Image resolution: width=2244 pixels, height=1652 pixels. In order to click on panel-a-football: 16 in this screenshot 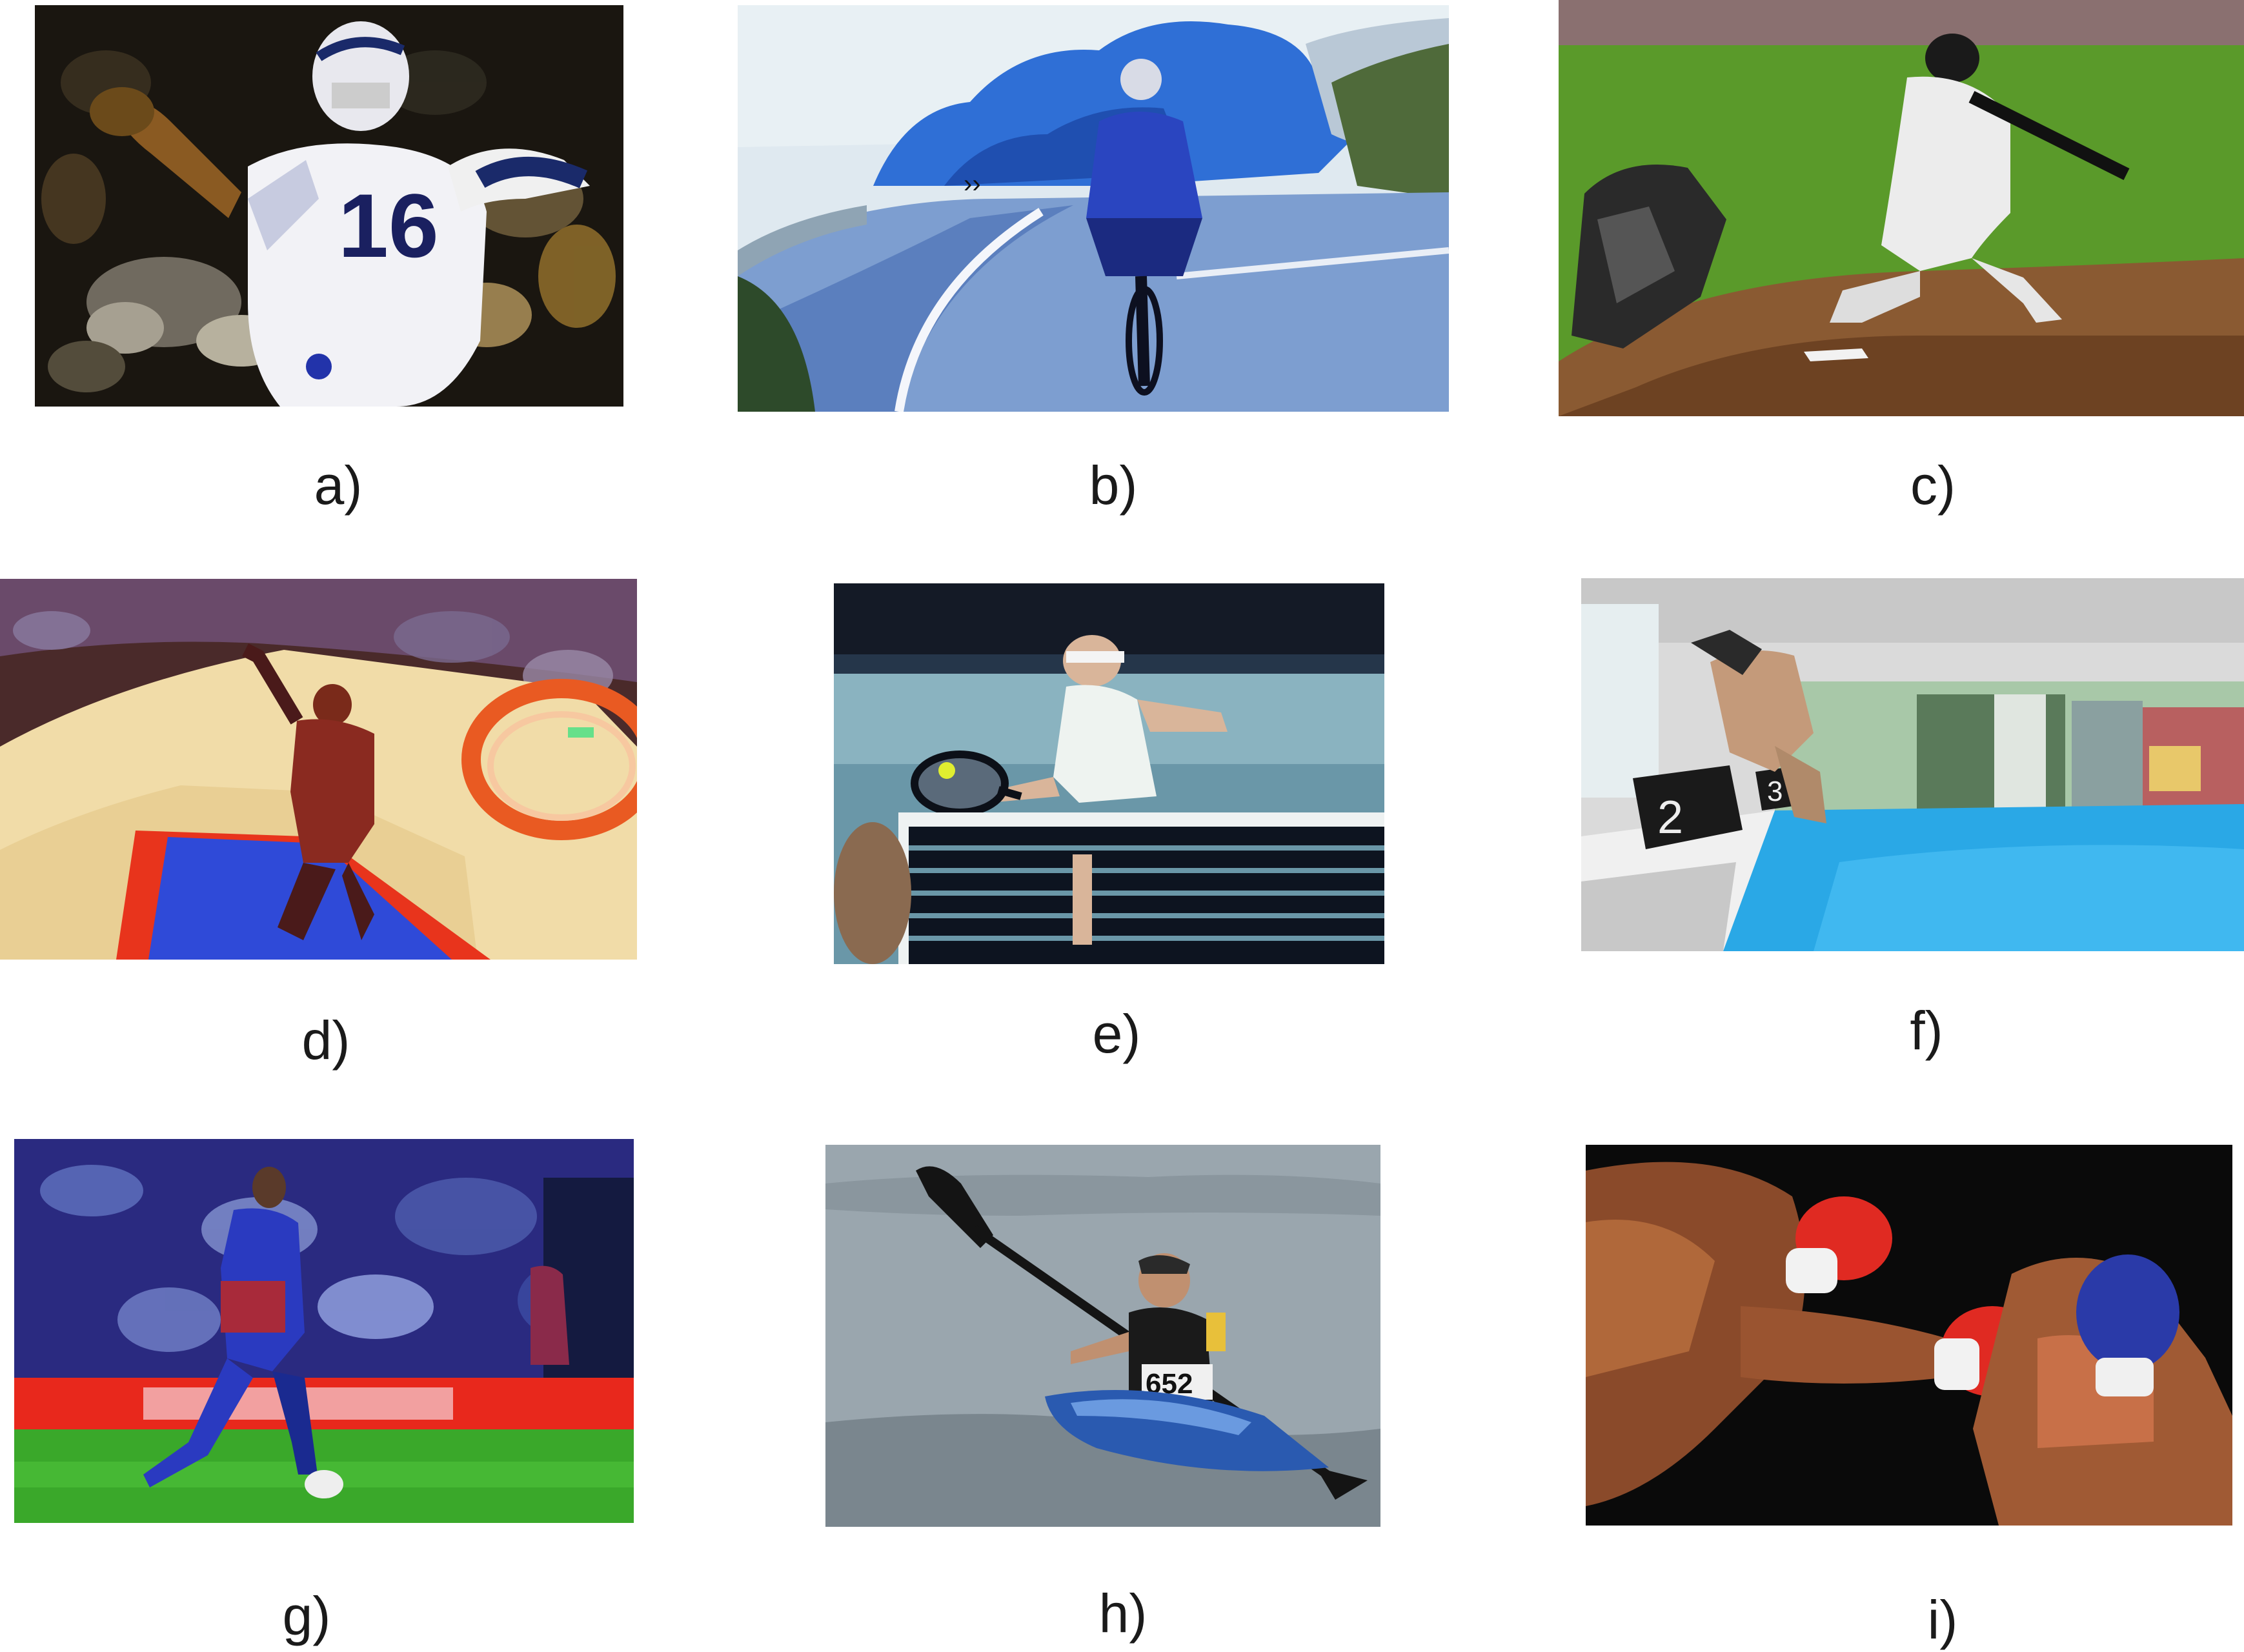, I will do `click(329, 206)`.